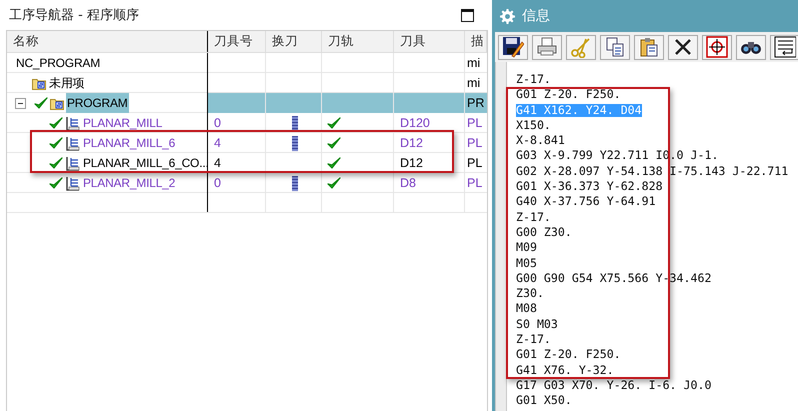 Image resolution: width=798 pixels, height=411 pixels. I want to click on printer-button, so click(547, 47).